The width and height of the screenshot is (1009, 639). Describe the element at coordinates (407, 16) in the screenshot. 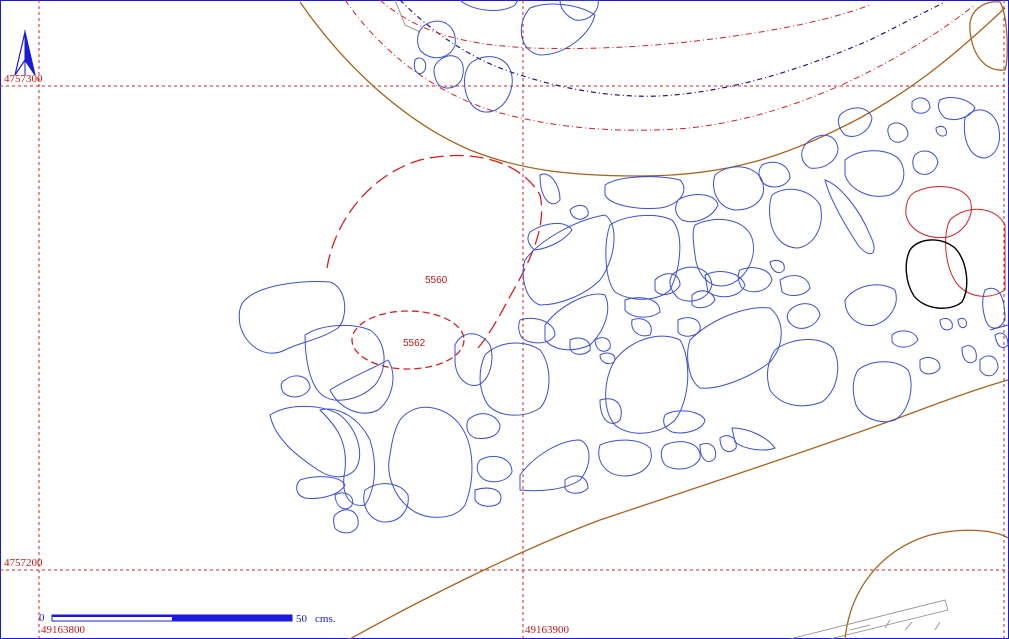

I see `contour-grey` at that location.